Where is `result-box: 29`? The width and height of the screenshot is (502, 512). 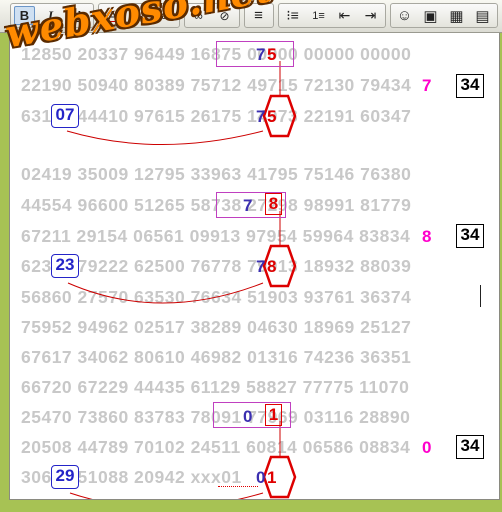
result-box: 29 is located at coordinates (65, 477).